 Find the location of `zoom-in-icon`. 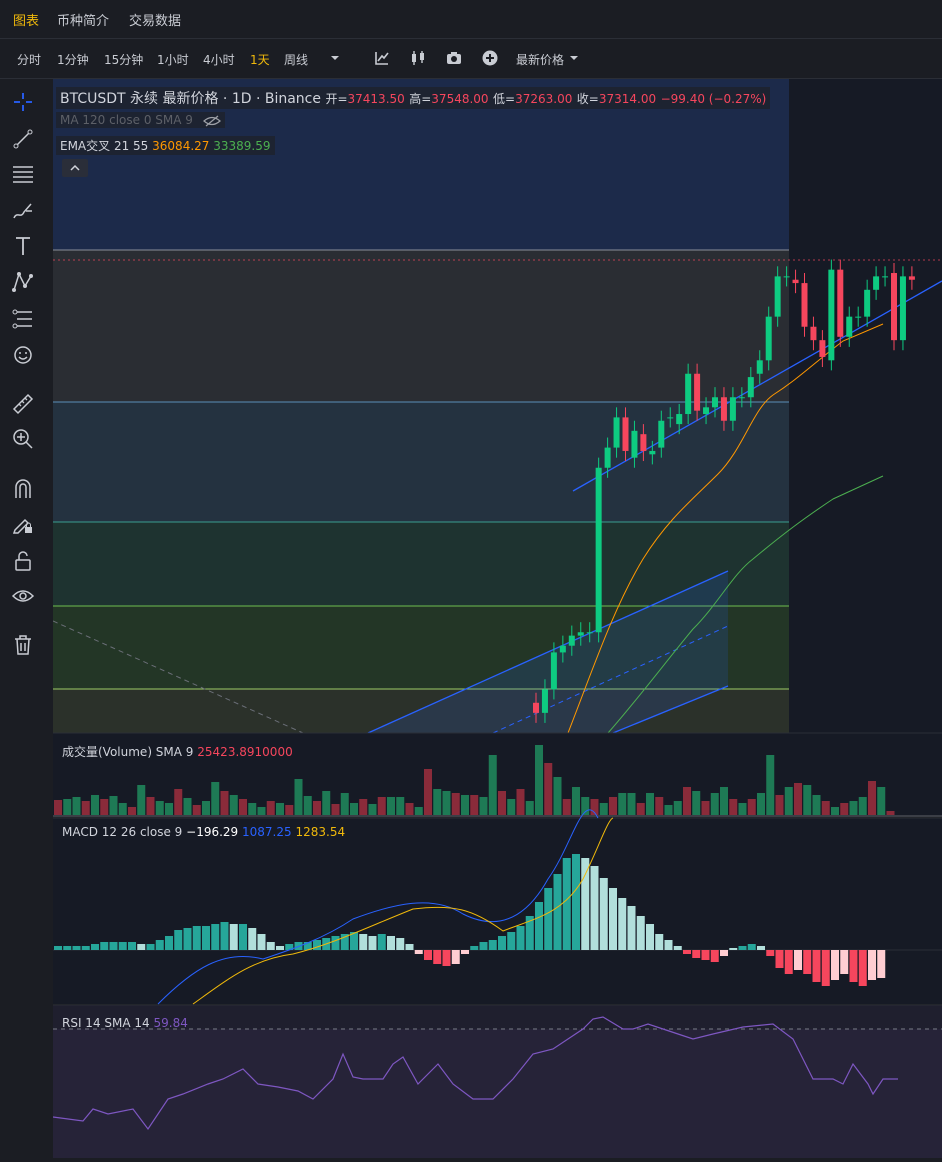

zoom-in-icon is located at coordinates (23, 439).